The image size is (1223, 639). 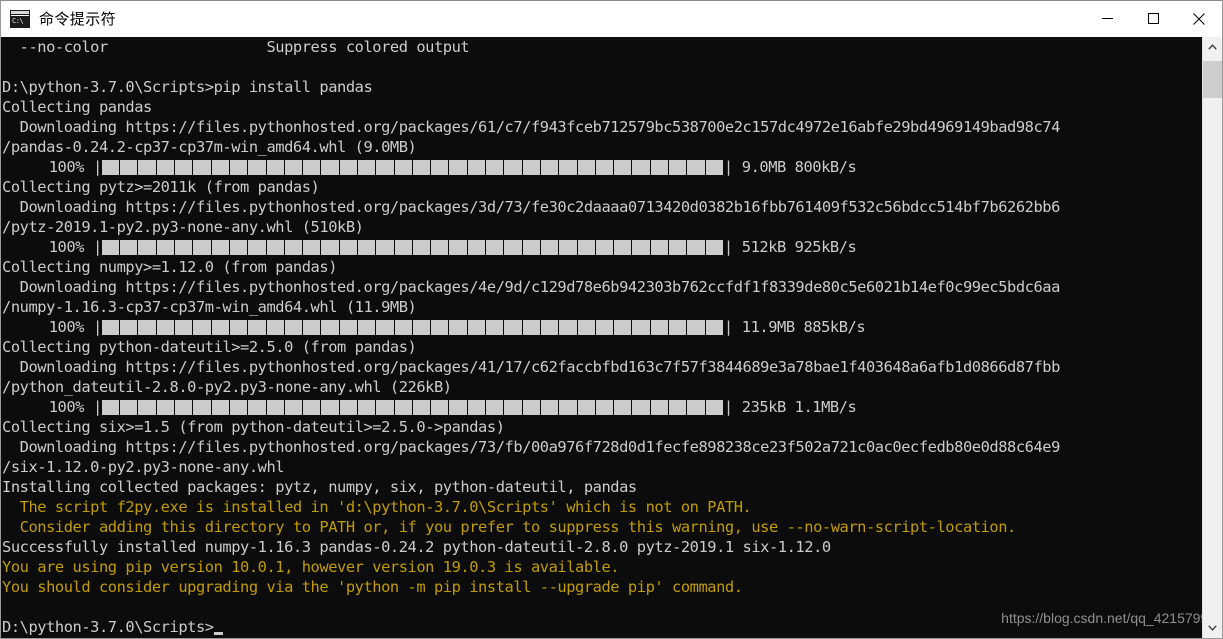 I want to click on minimize-icon, so click(x=1107, y=18).